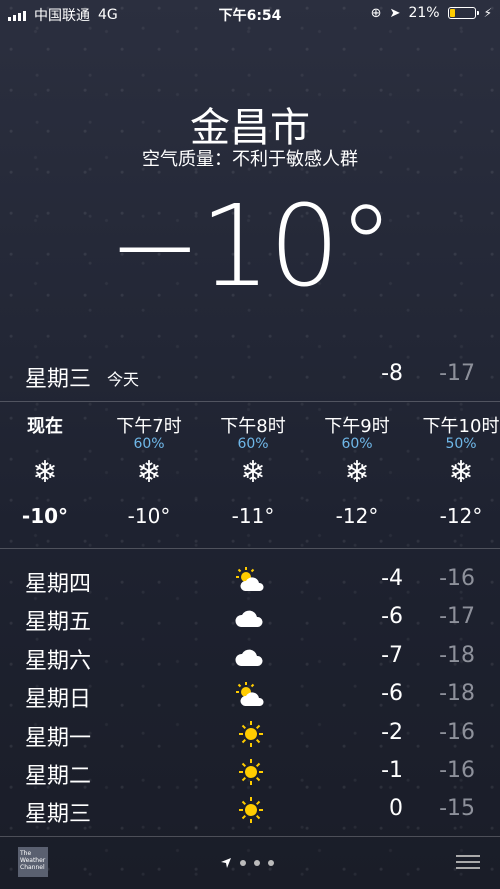 This screenshot has height=889, width=500. What do you see at coordinates (457, 617) in the screenshot?
I see `day-low: -17` at bounding box center [457, 617].